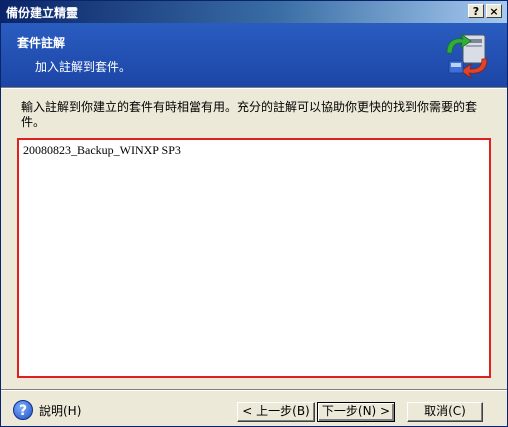  What do you see at coordinates (60, 410) in the screenshot?
I see `help-label: 說明(H)` at bounding box center [60, 410].